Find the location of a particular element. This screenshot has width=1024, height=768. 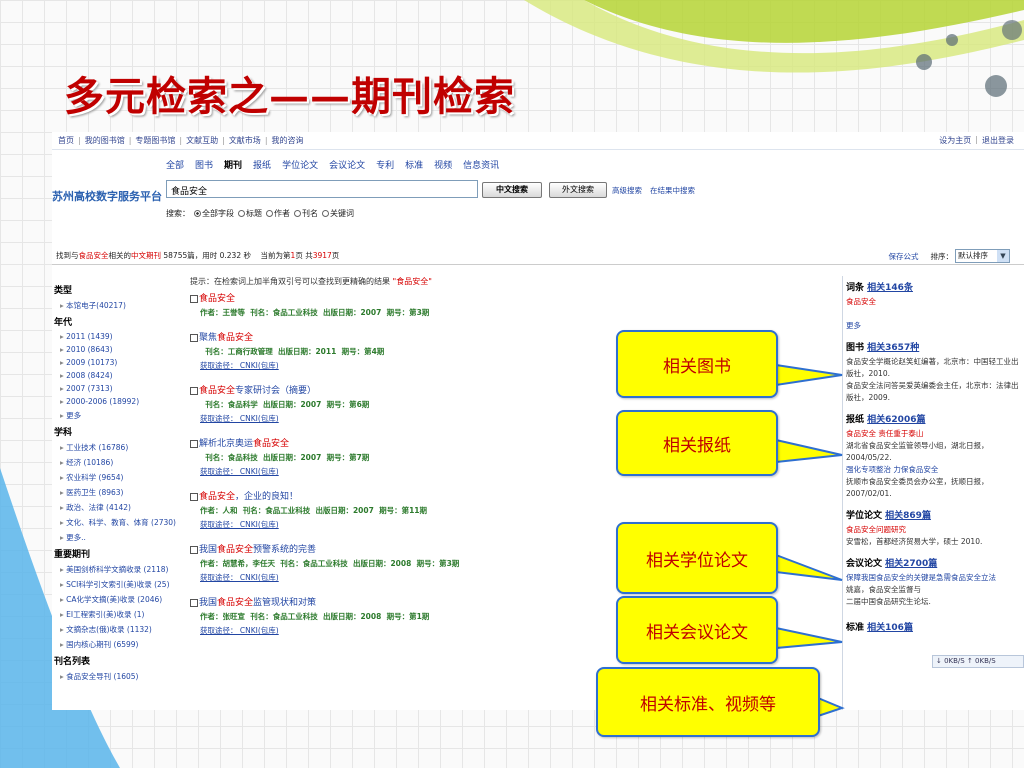

tab-videos: 视频 is located at coordinates (443, 164).